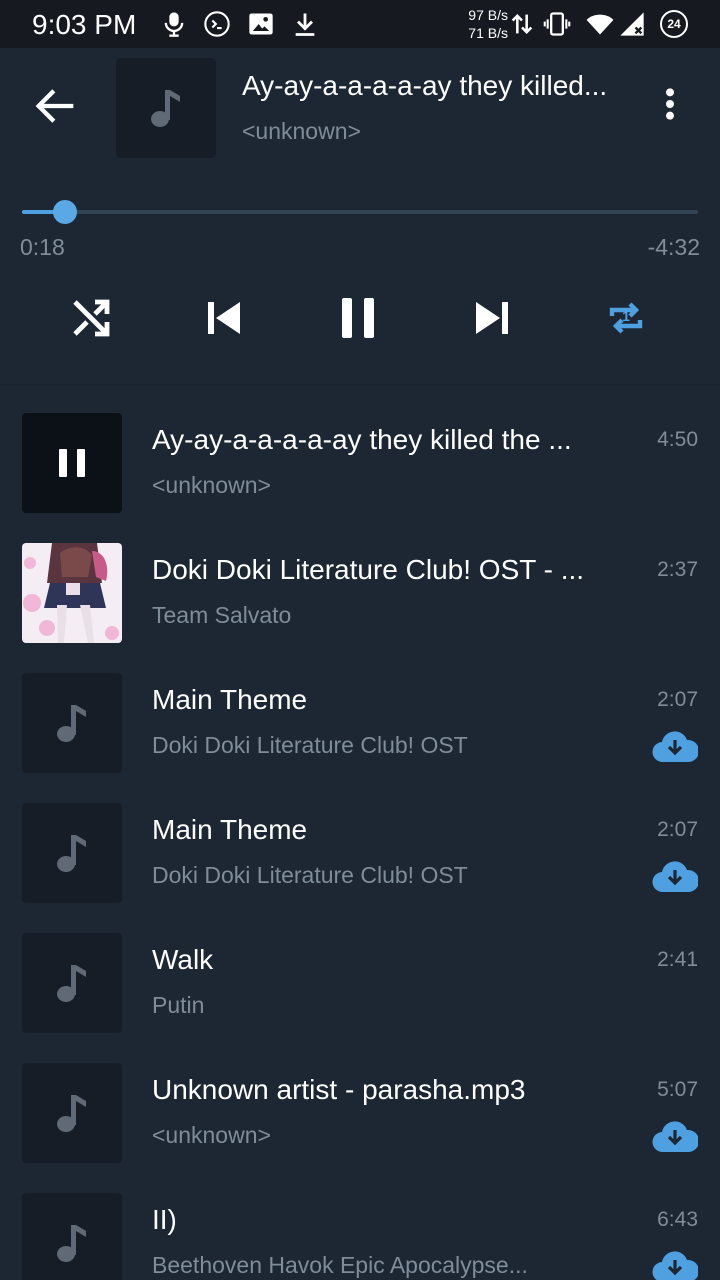 This screenshot has height=1280, width=720. I want to click on net-up-label: 97 B/s, so click(488, 15).